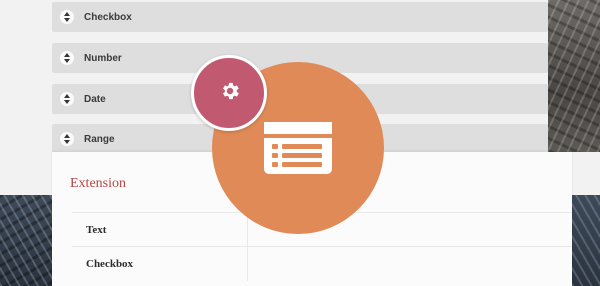 The image size is (600, 286). I want to click on field-label: Date, so click(95, 99).